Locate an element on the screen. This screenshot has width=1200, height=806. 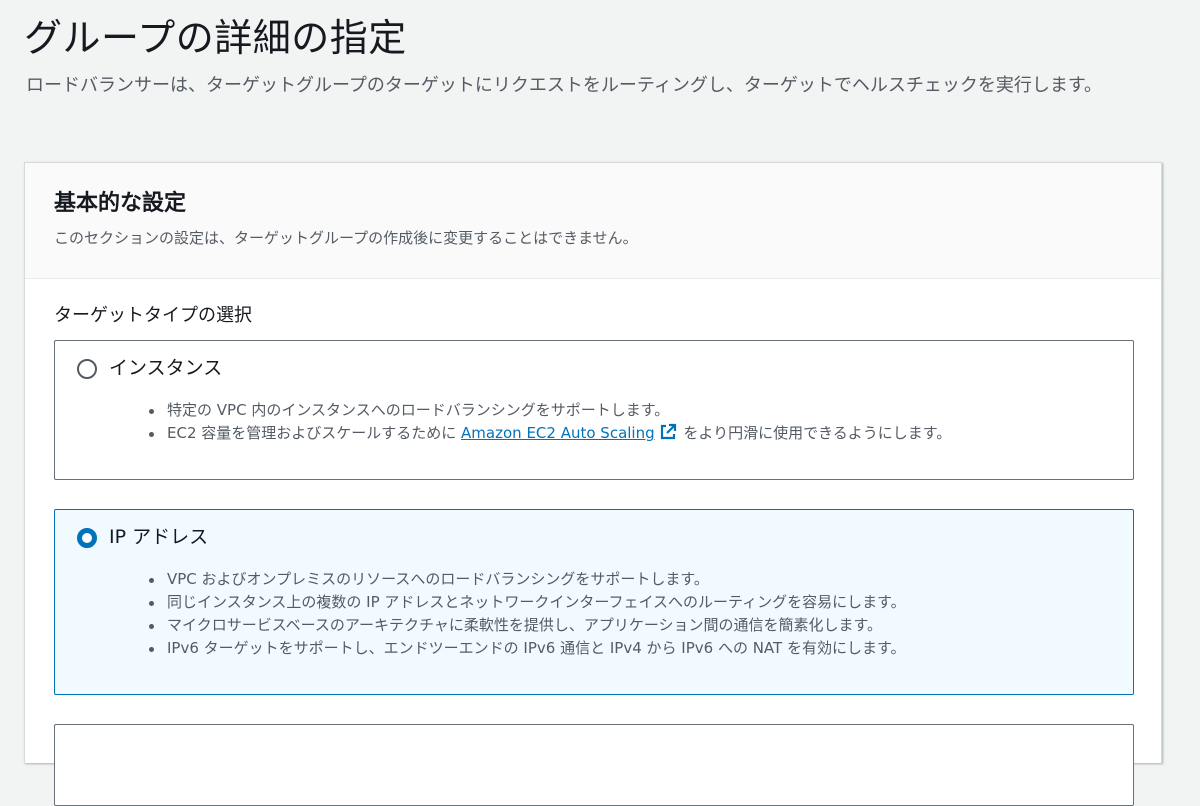
list-item: 特定の VPC 内のインスタンスへのロードバランシングをサポートします。 is located at coordinates (549, 410).